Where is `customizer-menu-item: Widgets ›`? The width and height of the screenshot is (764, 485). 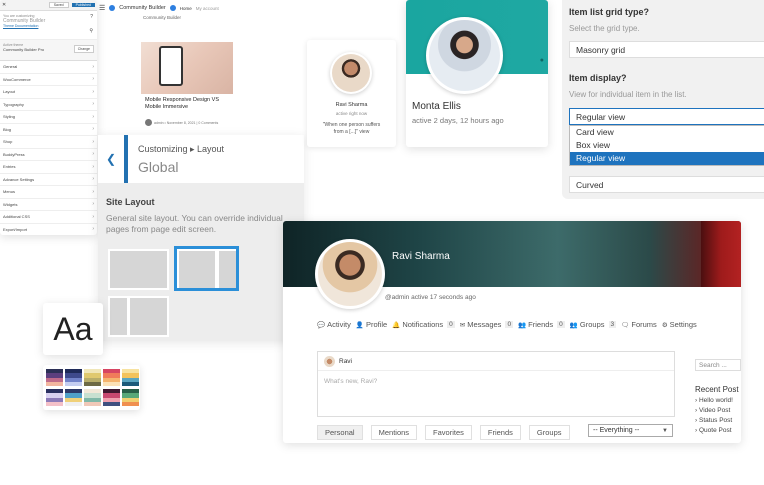 customizer-menu-item: Widgets › is located at coordinates (48, 205).